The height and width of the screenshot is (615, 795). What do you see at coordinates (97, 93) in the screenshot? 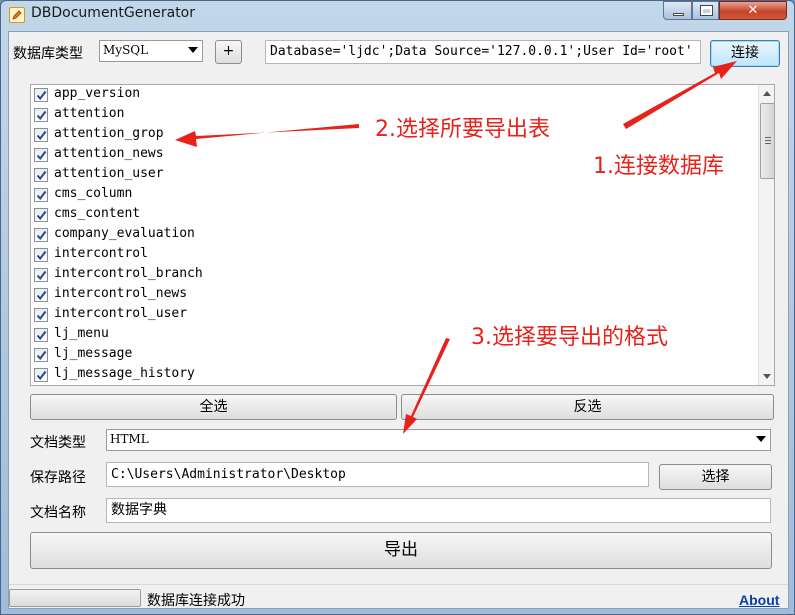
I see `table-name: app_version` at bounding box center [97, 93].